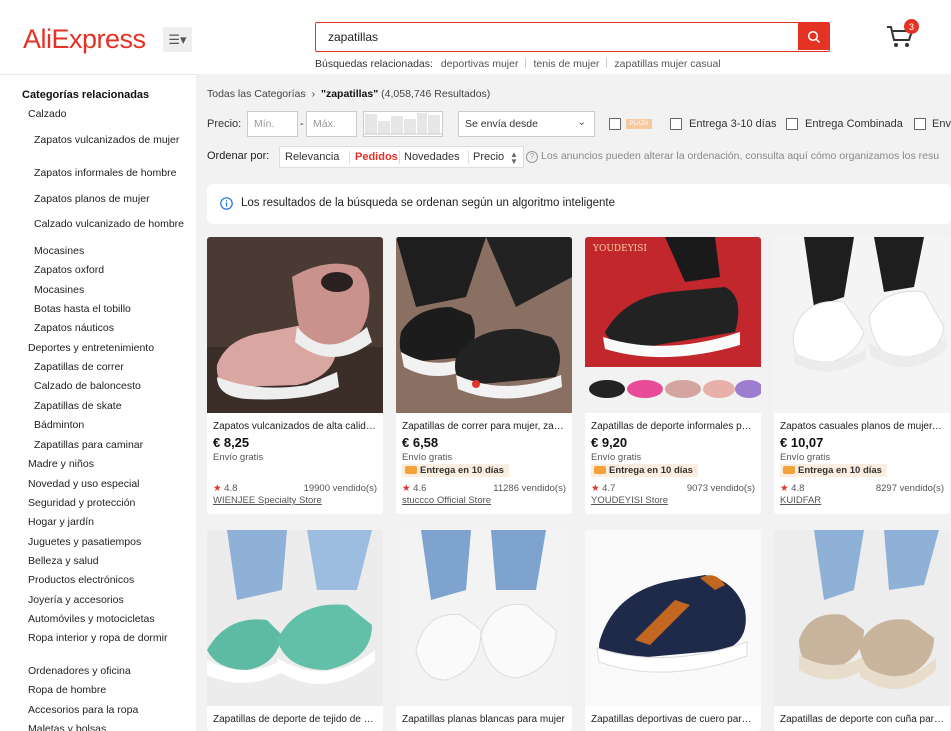  What do you see at coordinates (484, 719) in the screenshot?
I see `product-title: Zapatillas planas blancas para mujer` at bounding box center [484, 719].